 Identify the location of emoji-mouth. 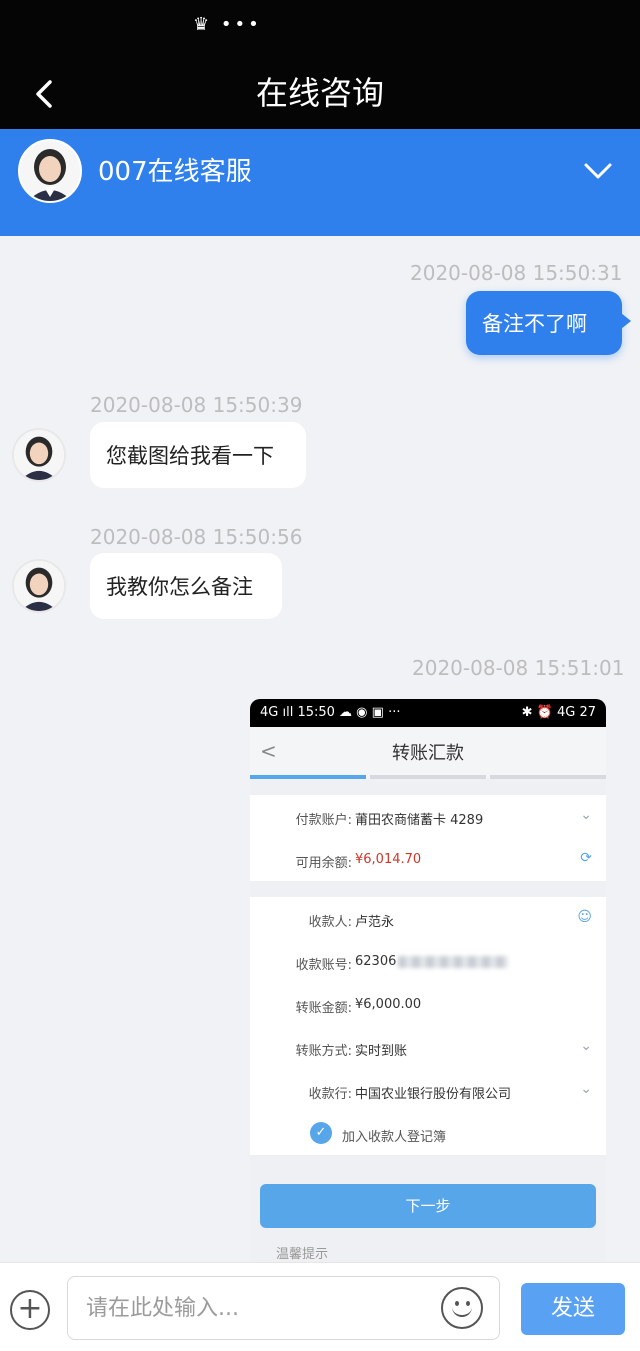
(462, 1311).